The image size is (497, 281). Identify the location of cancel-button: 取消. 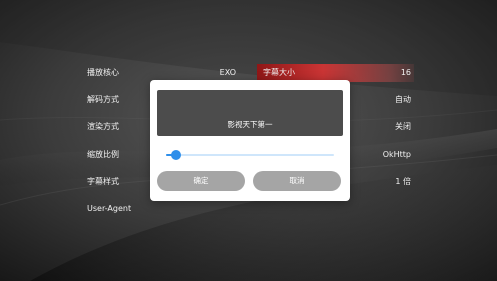
(297, 181).